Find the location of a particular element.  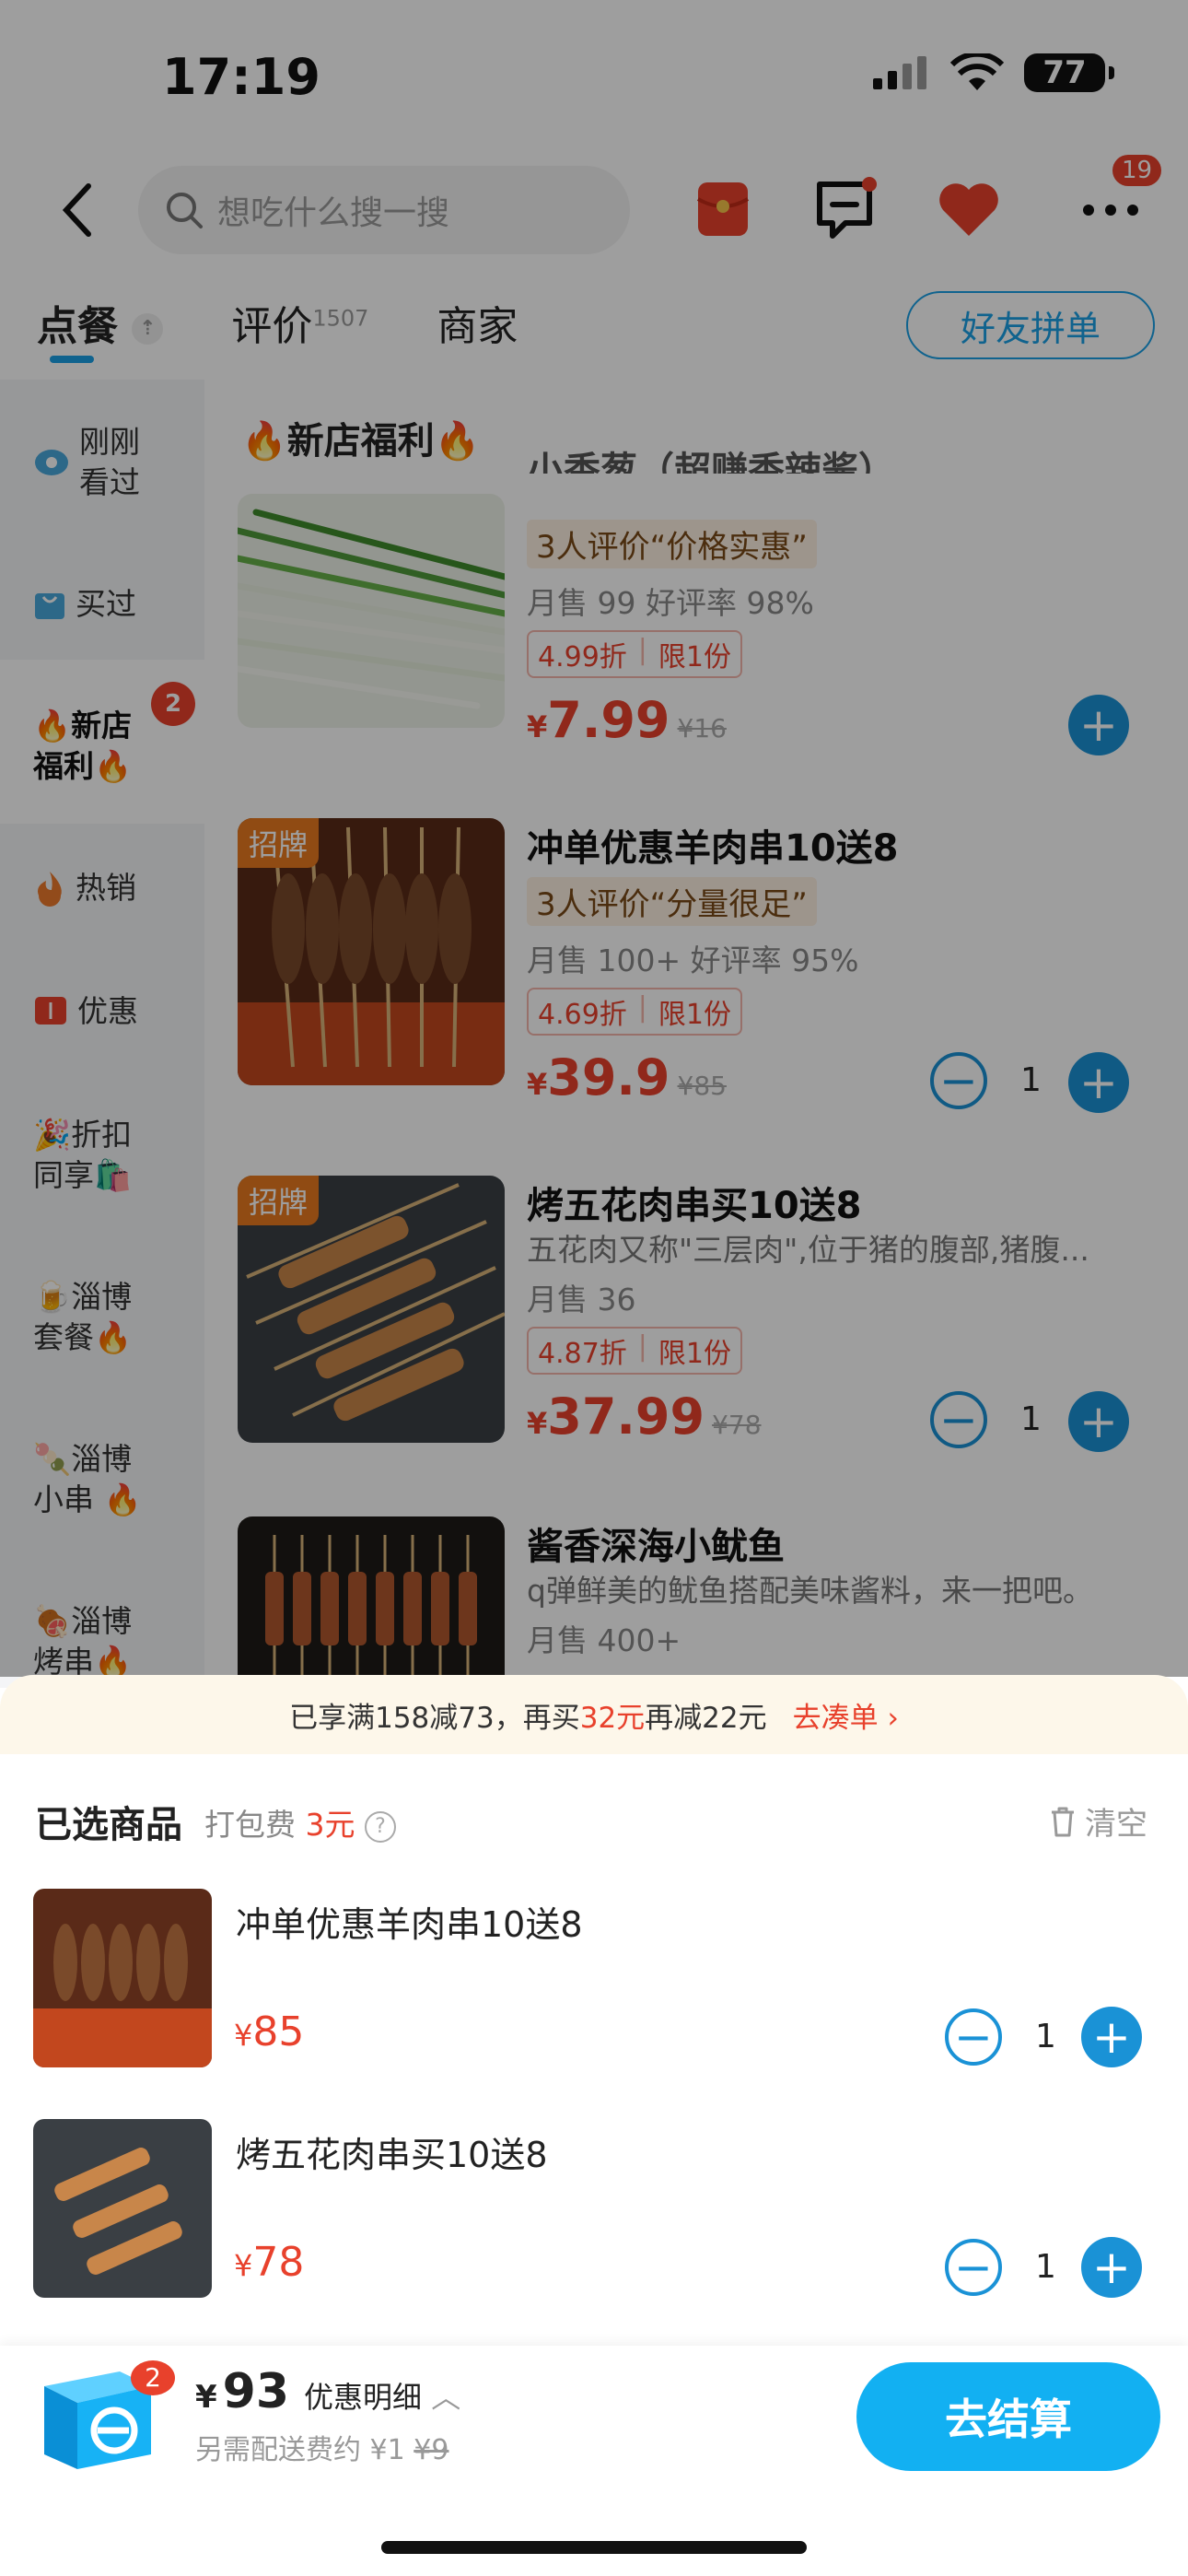

cart-title: 已选商品 is located at coordinates (108, 1825).